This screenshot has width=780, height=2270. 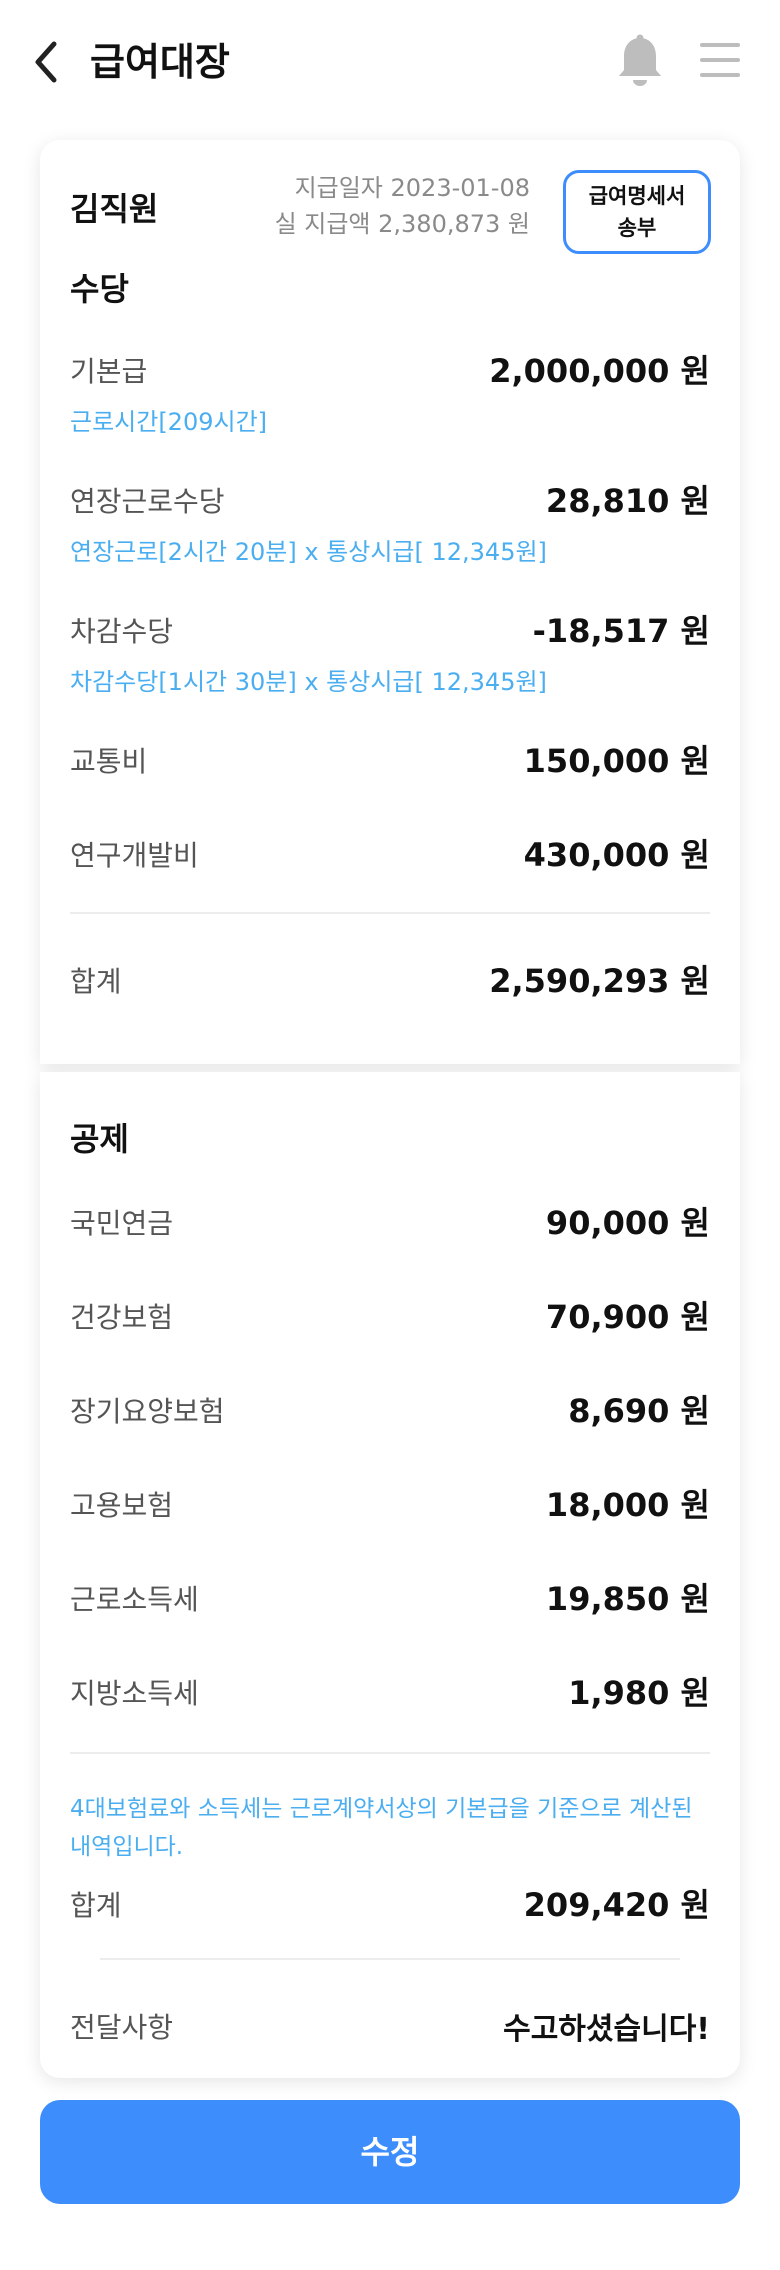 I want to click on allowance-section-title: 수당, so click(x=99, y=289).